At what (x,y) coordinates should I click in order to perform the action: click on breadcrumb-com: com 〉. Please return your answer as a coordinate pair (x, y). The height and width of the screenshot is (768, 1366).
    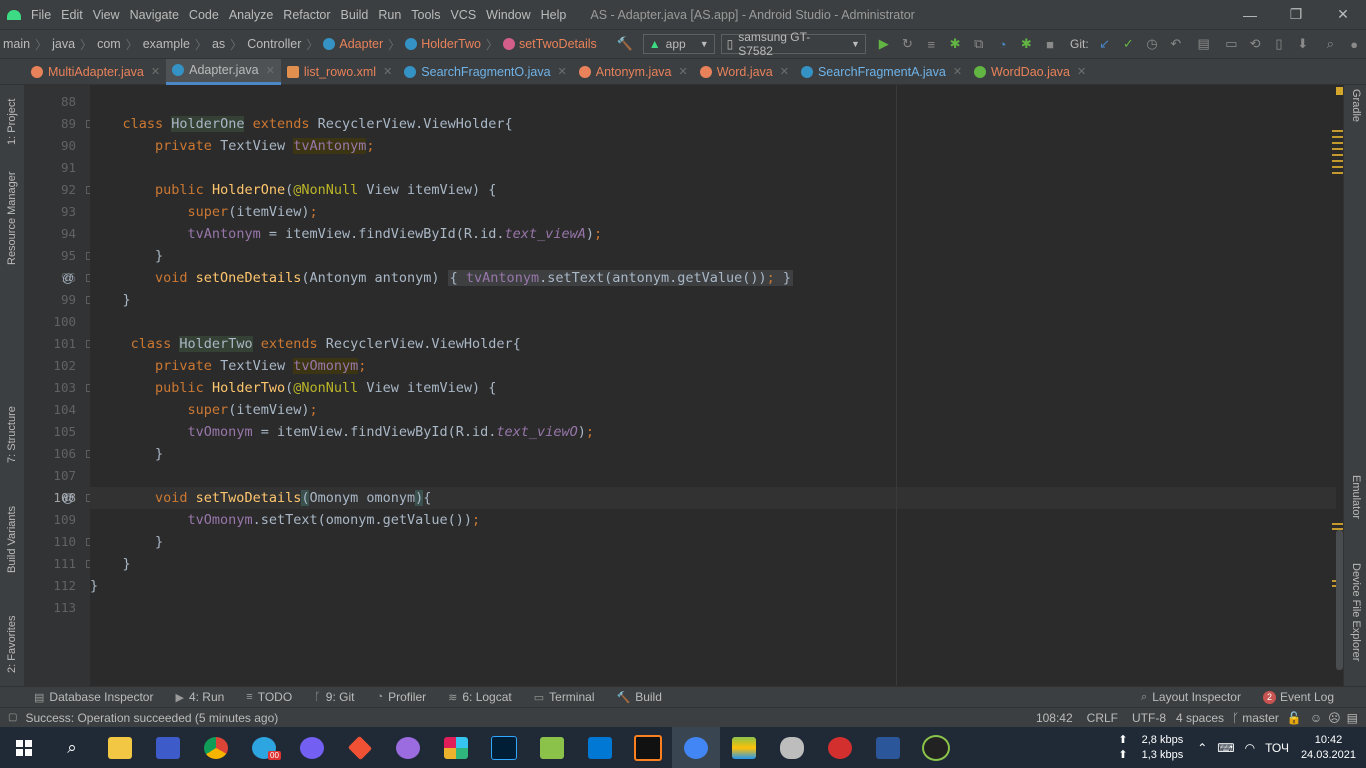
    Looking at the image, I should click on (120, 44).